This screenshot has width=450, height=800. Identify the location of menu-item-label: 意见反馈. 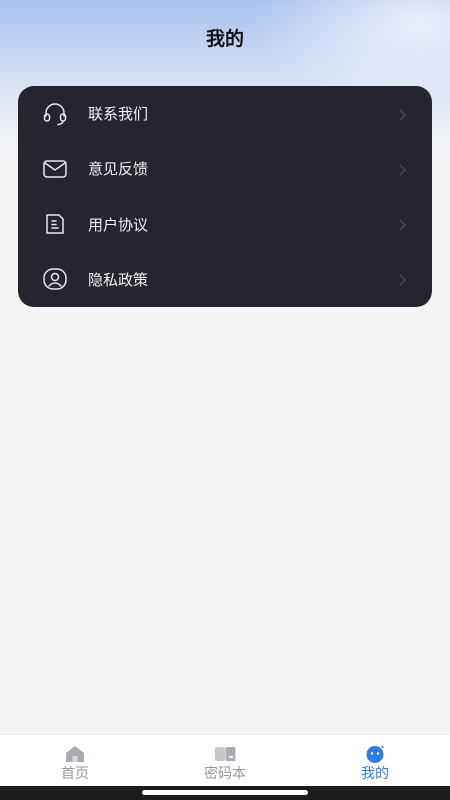
(118, 169).